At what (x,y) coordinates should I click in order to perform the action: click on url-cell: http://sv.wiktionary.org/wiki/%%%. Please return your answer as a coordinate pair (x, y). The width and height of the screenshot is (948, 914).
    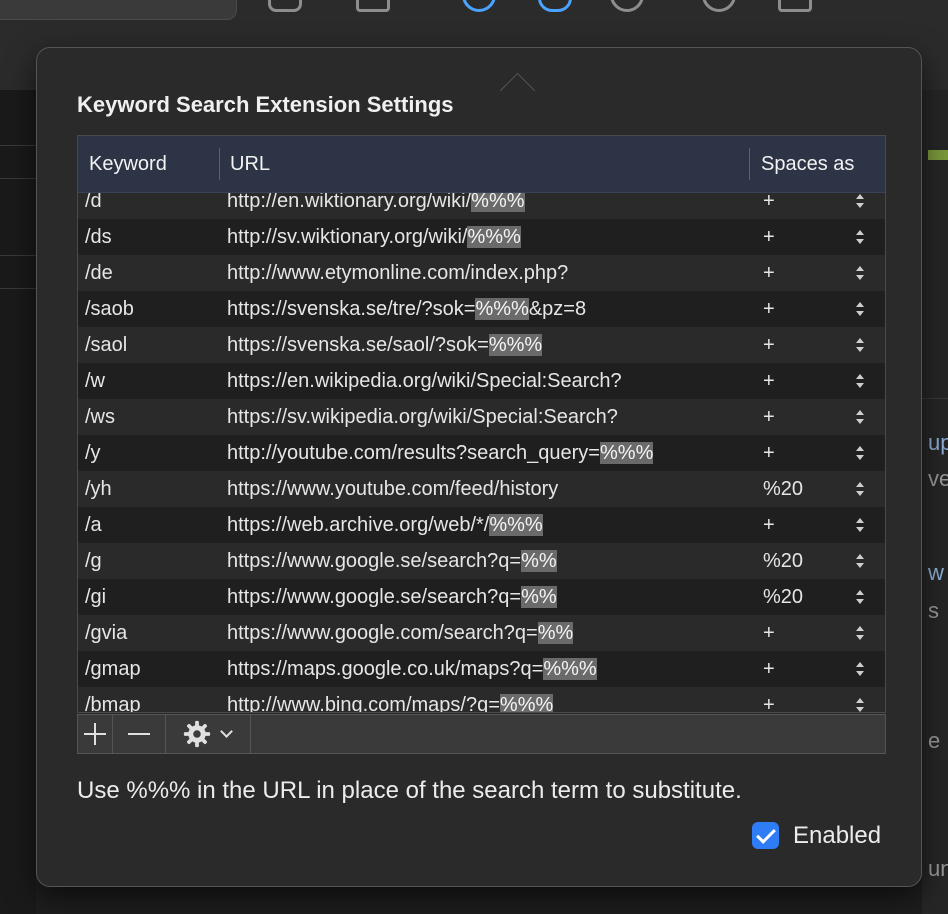
    Looking at the image, I should click on (374, 237).